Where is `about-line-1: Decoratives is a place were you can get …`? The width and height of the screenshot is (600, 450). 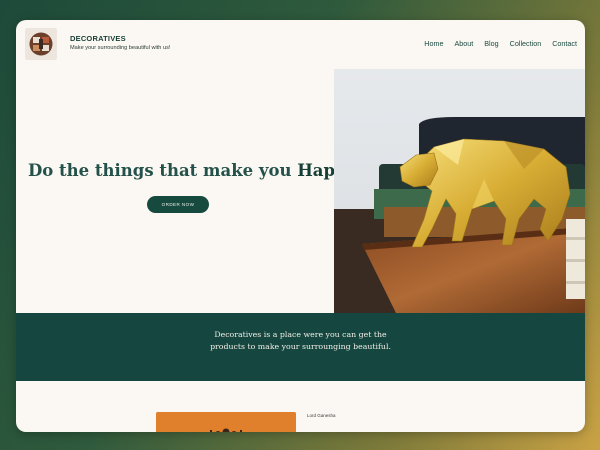 about-line-1: Decoratives is a place were you can get … is located at coordinates (300, 334).